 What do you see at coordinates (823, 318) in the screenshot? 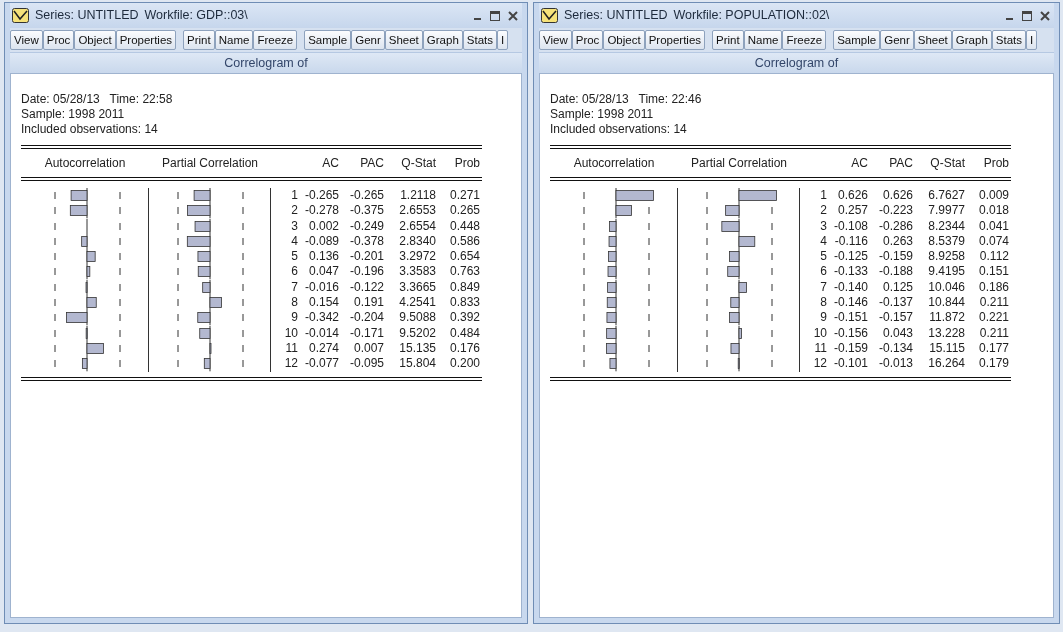
I see `lag-cell-text: 9` at bounding box center [823, 318].